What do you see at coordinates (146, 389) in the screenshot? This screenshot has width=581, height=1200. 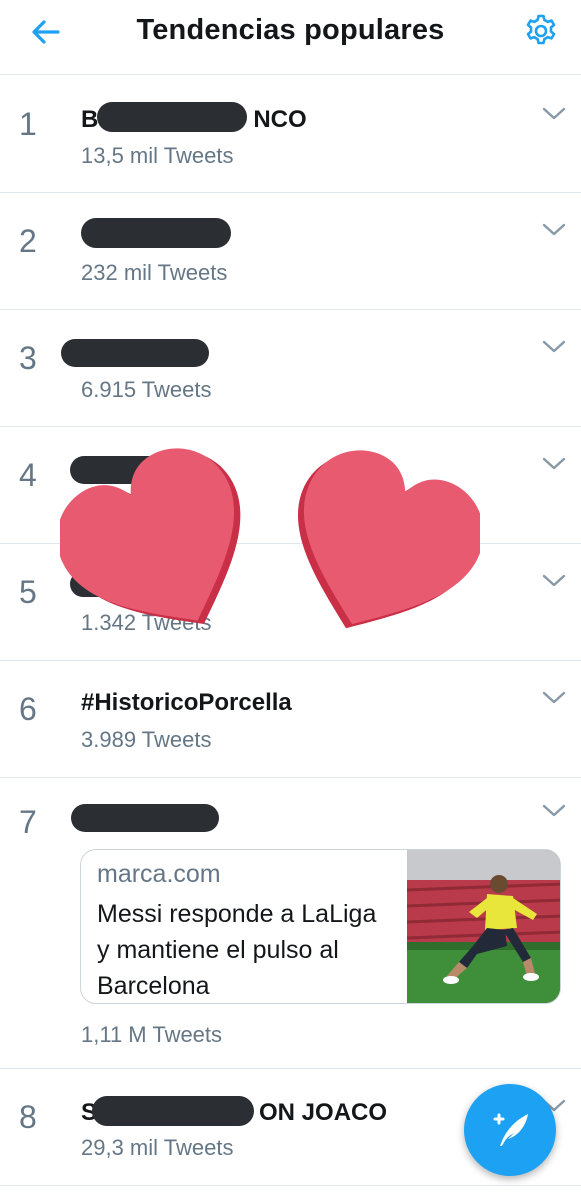 I see `tweet-count: 6.915 Tweets` at bounding box center [146, 389].